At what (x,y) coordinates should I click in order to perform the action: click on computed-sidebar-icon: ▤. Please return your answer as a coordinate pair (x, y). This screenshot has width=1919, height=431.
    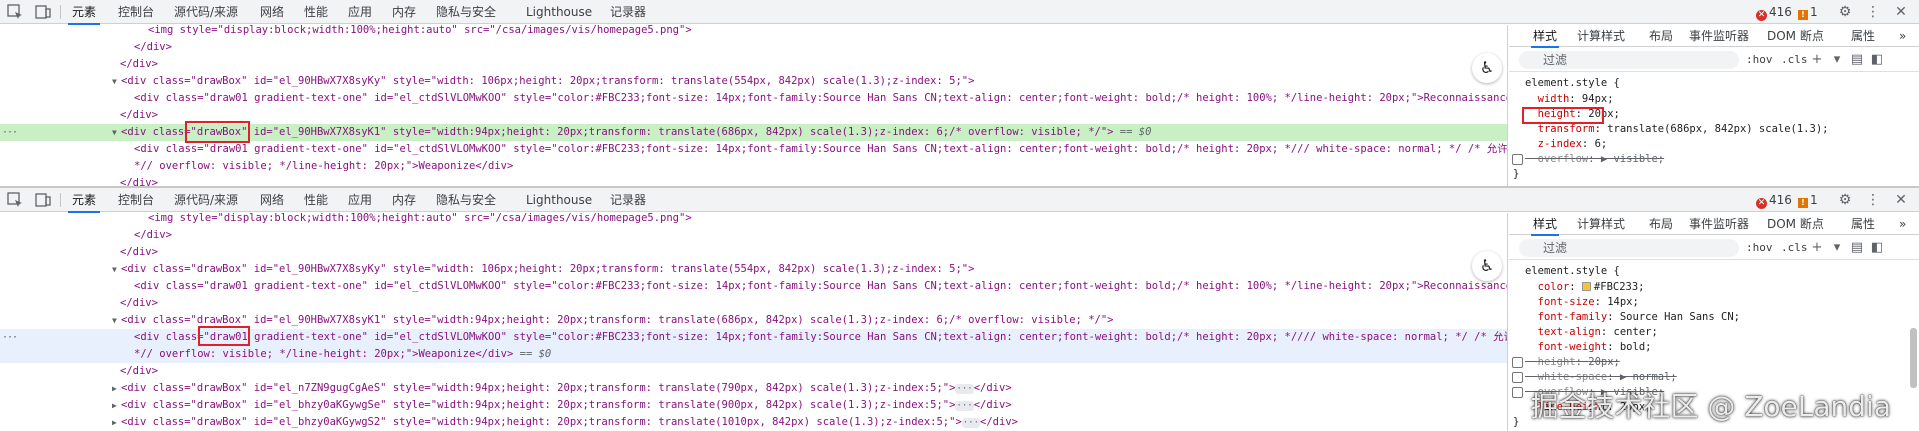
    Looking at the image, I should click on (1857, 60).